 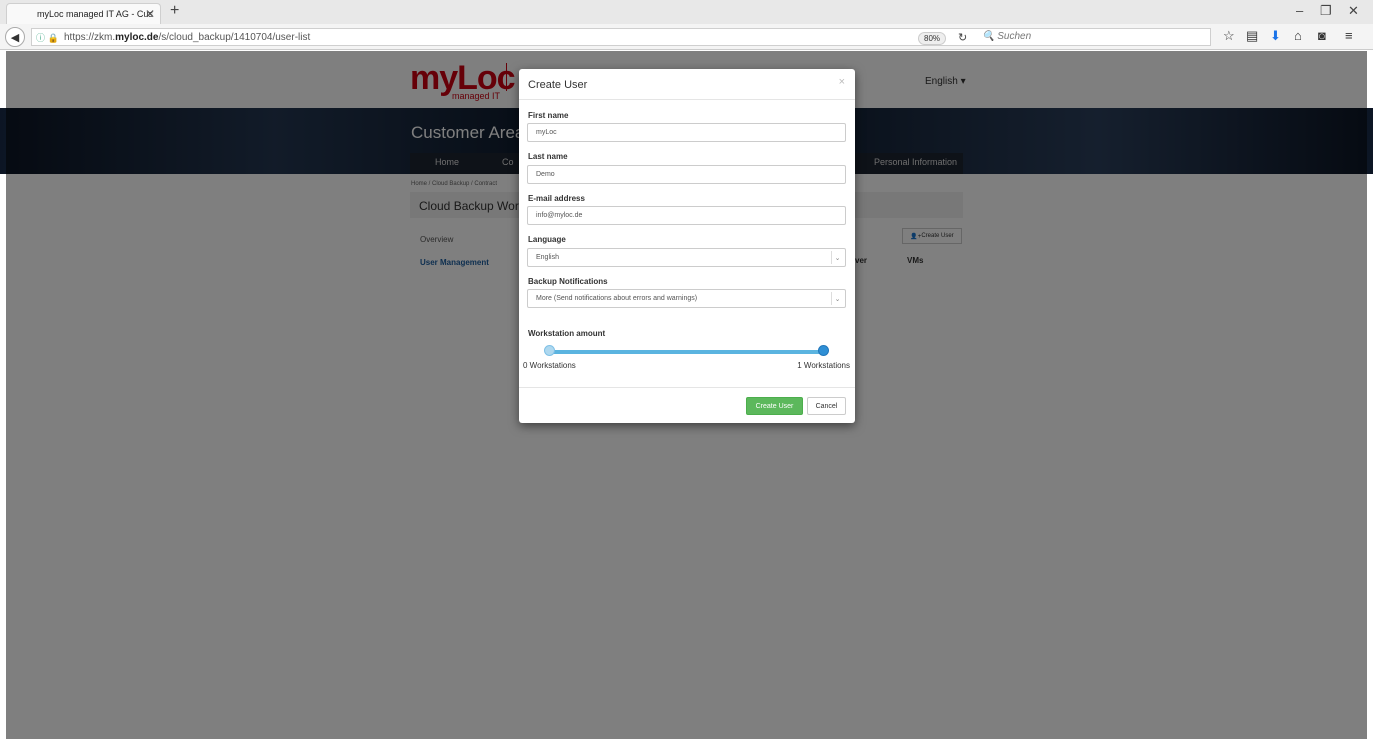 What do you see at coordinates (95, 14) in the screenshot?
I see `tab-title: myLoc managed IT AG - Cus` at bounding box center [95, 14].